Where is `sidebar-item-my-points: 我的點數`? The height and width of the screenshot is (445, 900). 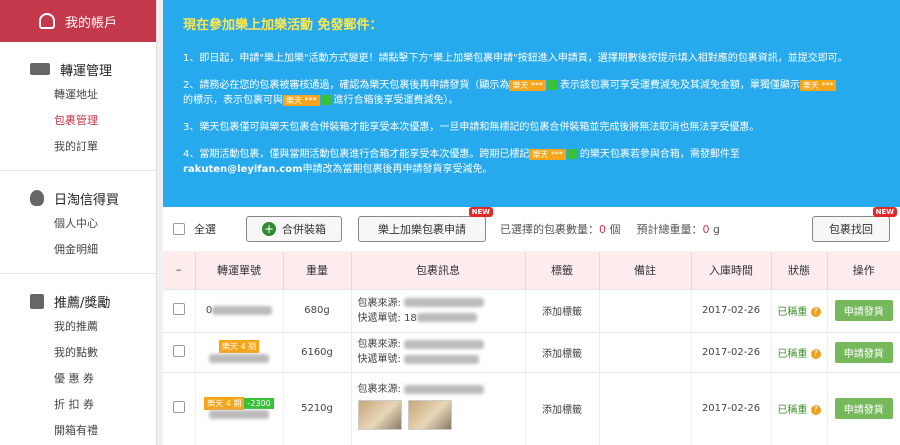
sidebar-item-my-points: 我的點數 is located at coordinates (78, 353).